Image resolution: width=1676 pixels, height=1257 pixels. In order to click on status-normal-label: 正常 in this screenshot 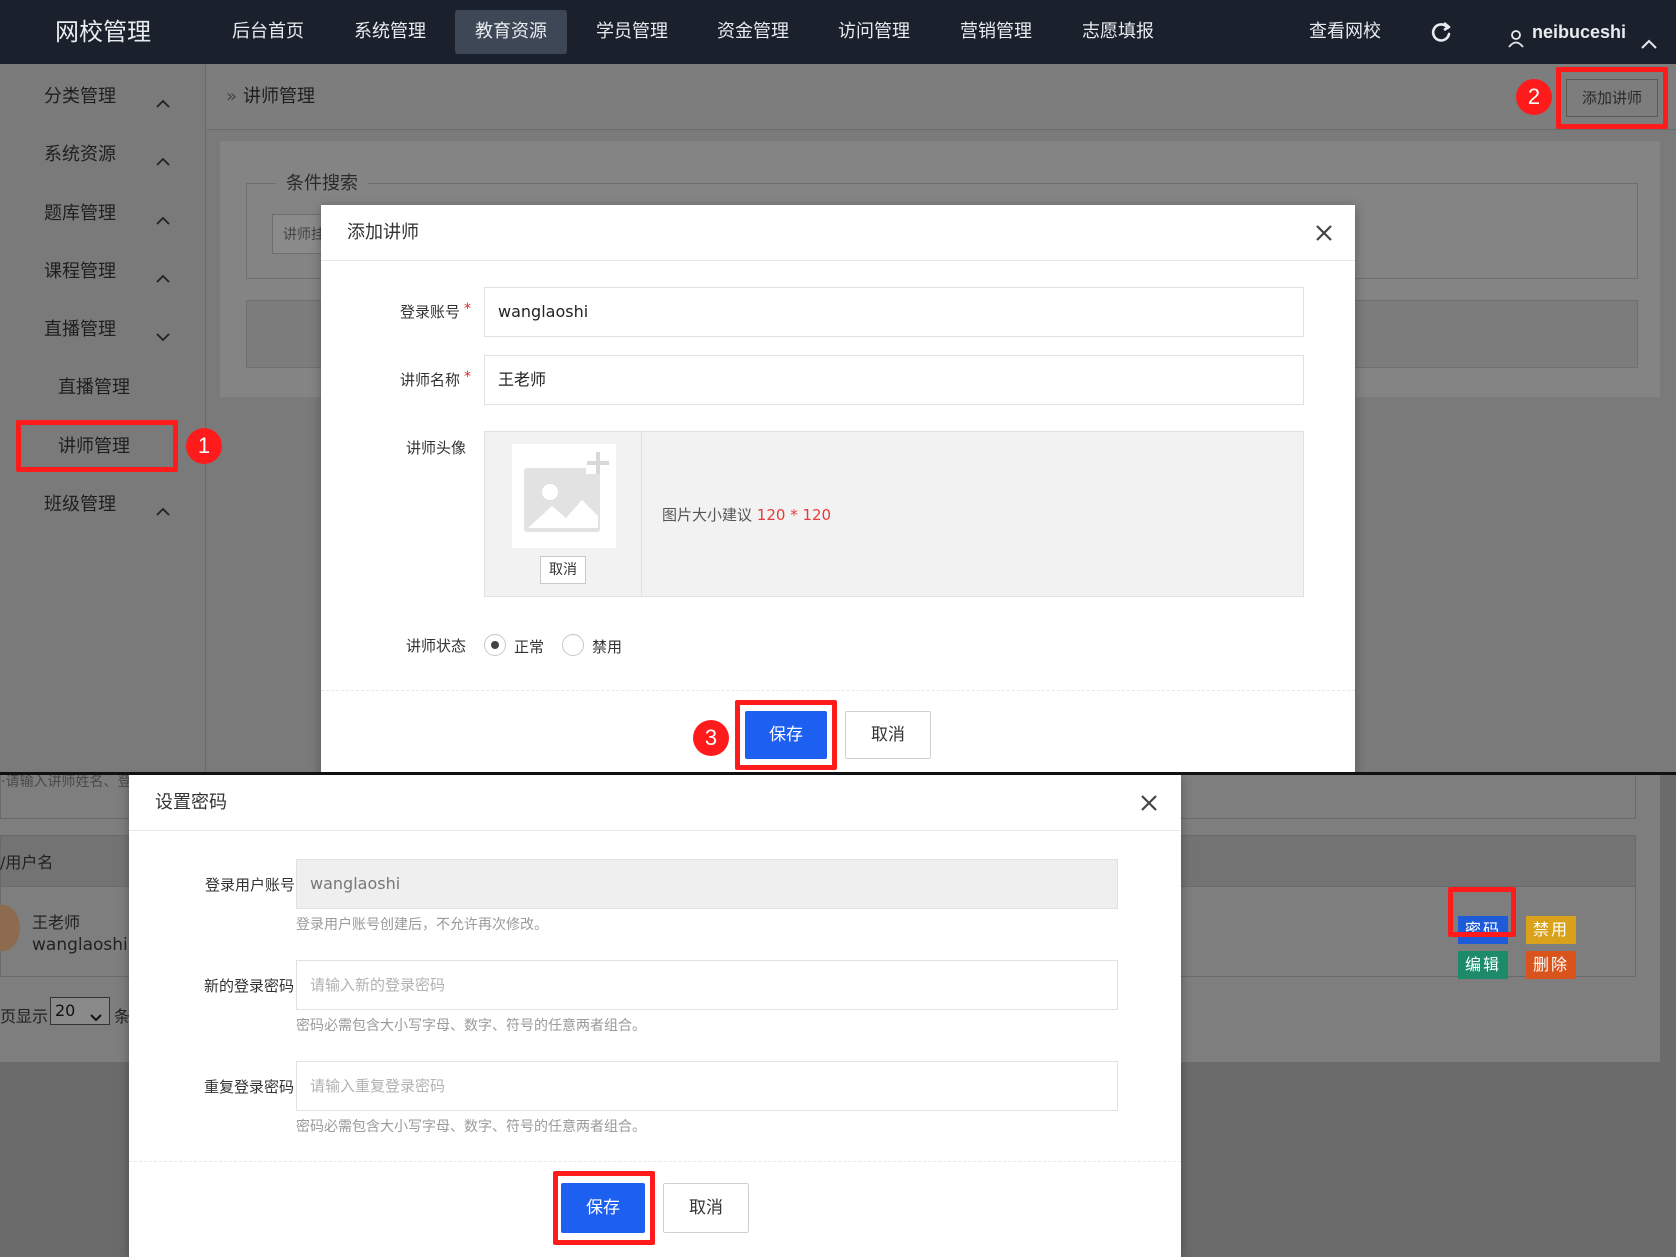, I will do `click(529, 646)`.